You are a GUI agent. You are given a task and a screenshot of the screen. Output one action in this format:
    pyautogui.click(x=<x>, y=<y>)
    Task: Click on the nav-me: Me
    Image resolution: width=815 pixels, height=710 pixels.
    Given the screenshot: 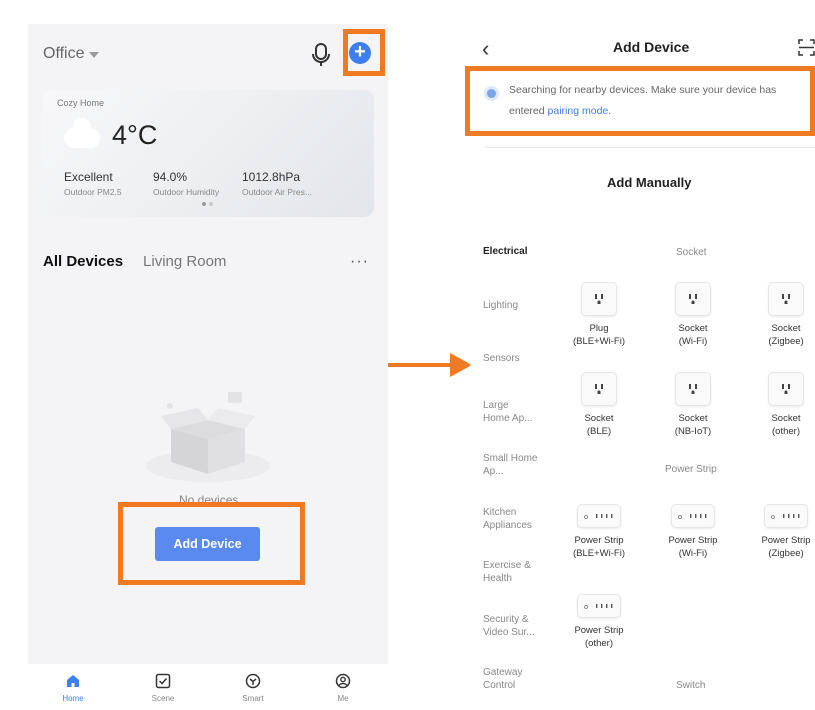 What is the action you would take?
    pyautogui.click(x=343, y=687)
    